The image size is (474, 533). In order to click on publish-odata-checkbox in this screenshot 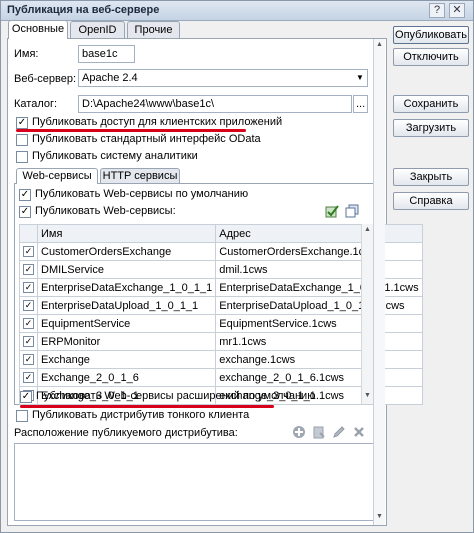, I will do `click(22, 140)`.